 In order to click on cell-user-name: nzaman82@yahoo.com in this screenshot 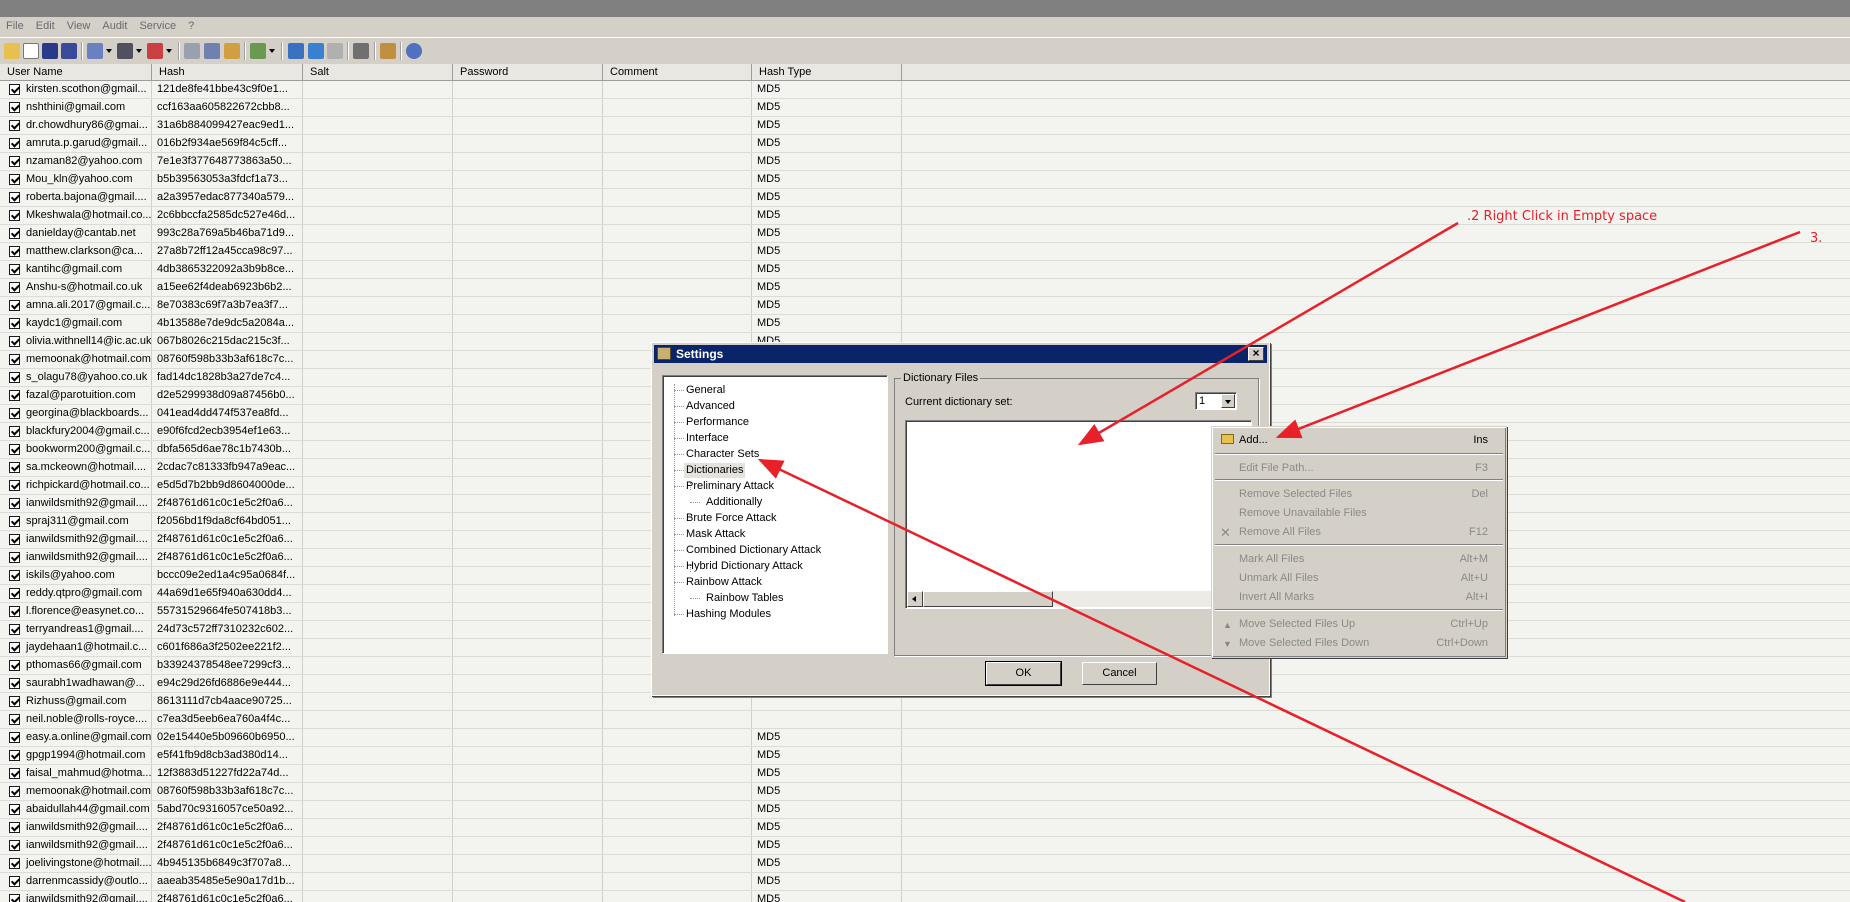, I will do `click(87, 161)`.